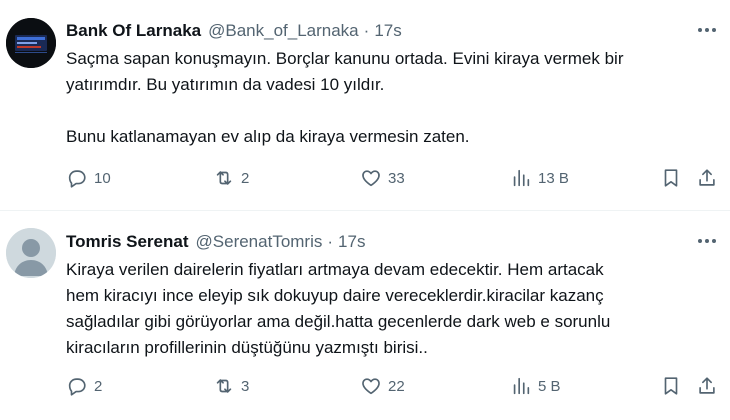 This screenshot has height=420, width=730. What do you see at coordinates (98, 386) in the screenshot?
I see `reply-count: 2` at bounding box center [98, 386].